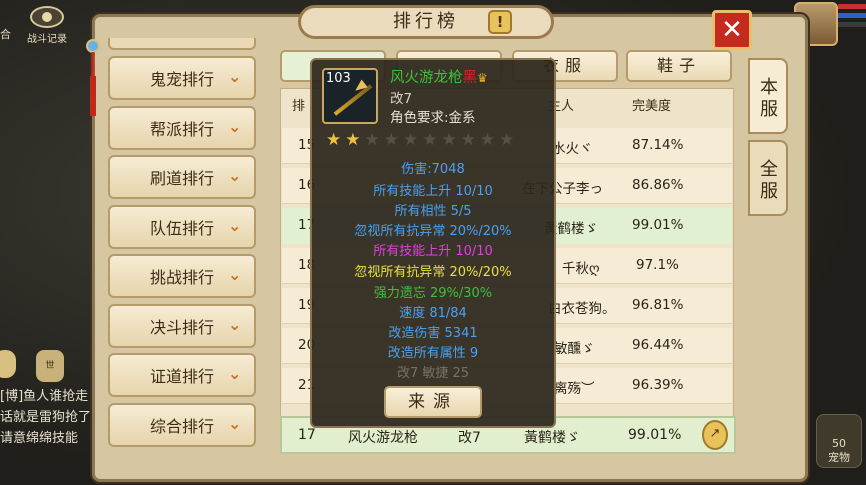 The image size is (866, 485). I want to click on pet-button: 50 宠物, so click(839, 441).